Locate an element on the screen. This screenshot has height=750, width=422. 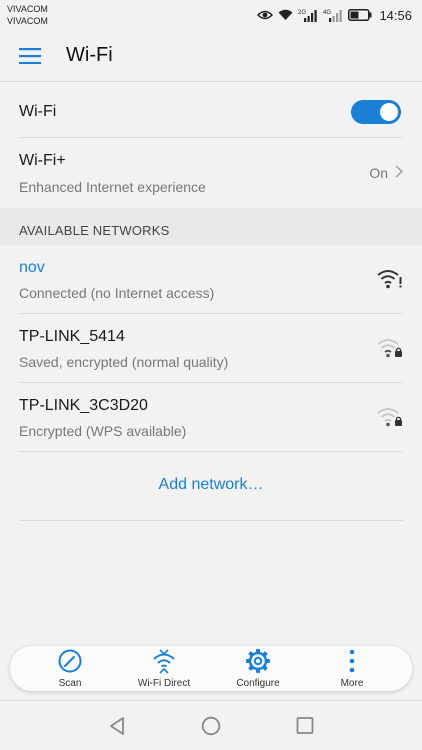
more-label: More is located at coordinates (352, 683).